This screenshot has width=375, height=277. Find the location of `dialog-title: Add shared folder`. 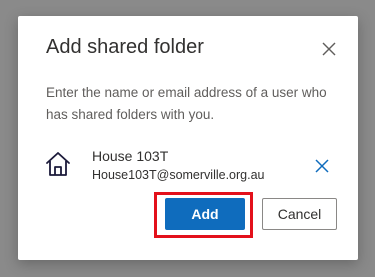

dialog-title: Add shared folder is located at coordinates (125, 47).